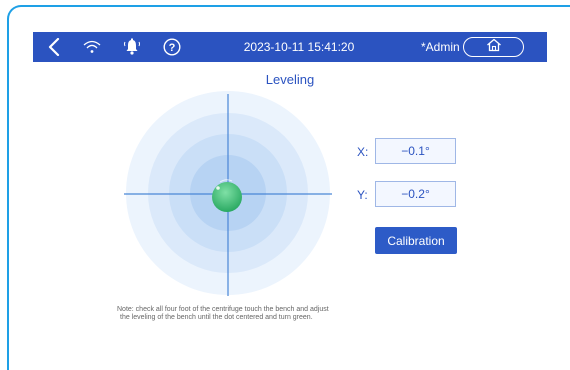  Describe the element at coordinates (54, 47) in the screenshot. I see `back-icon` at that location.